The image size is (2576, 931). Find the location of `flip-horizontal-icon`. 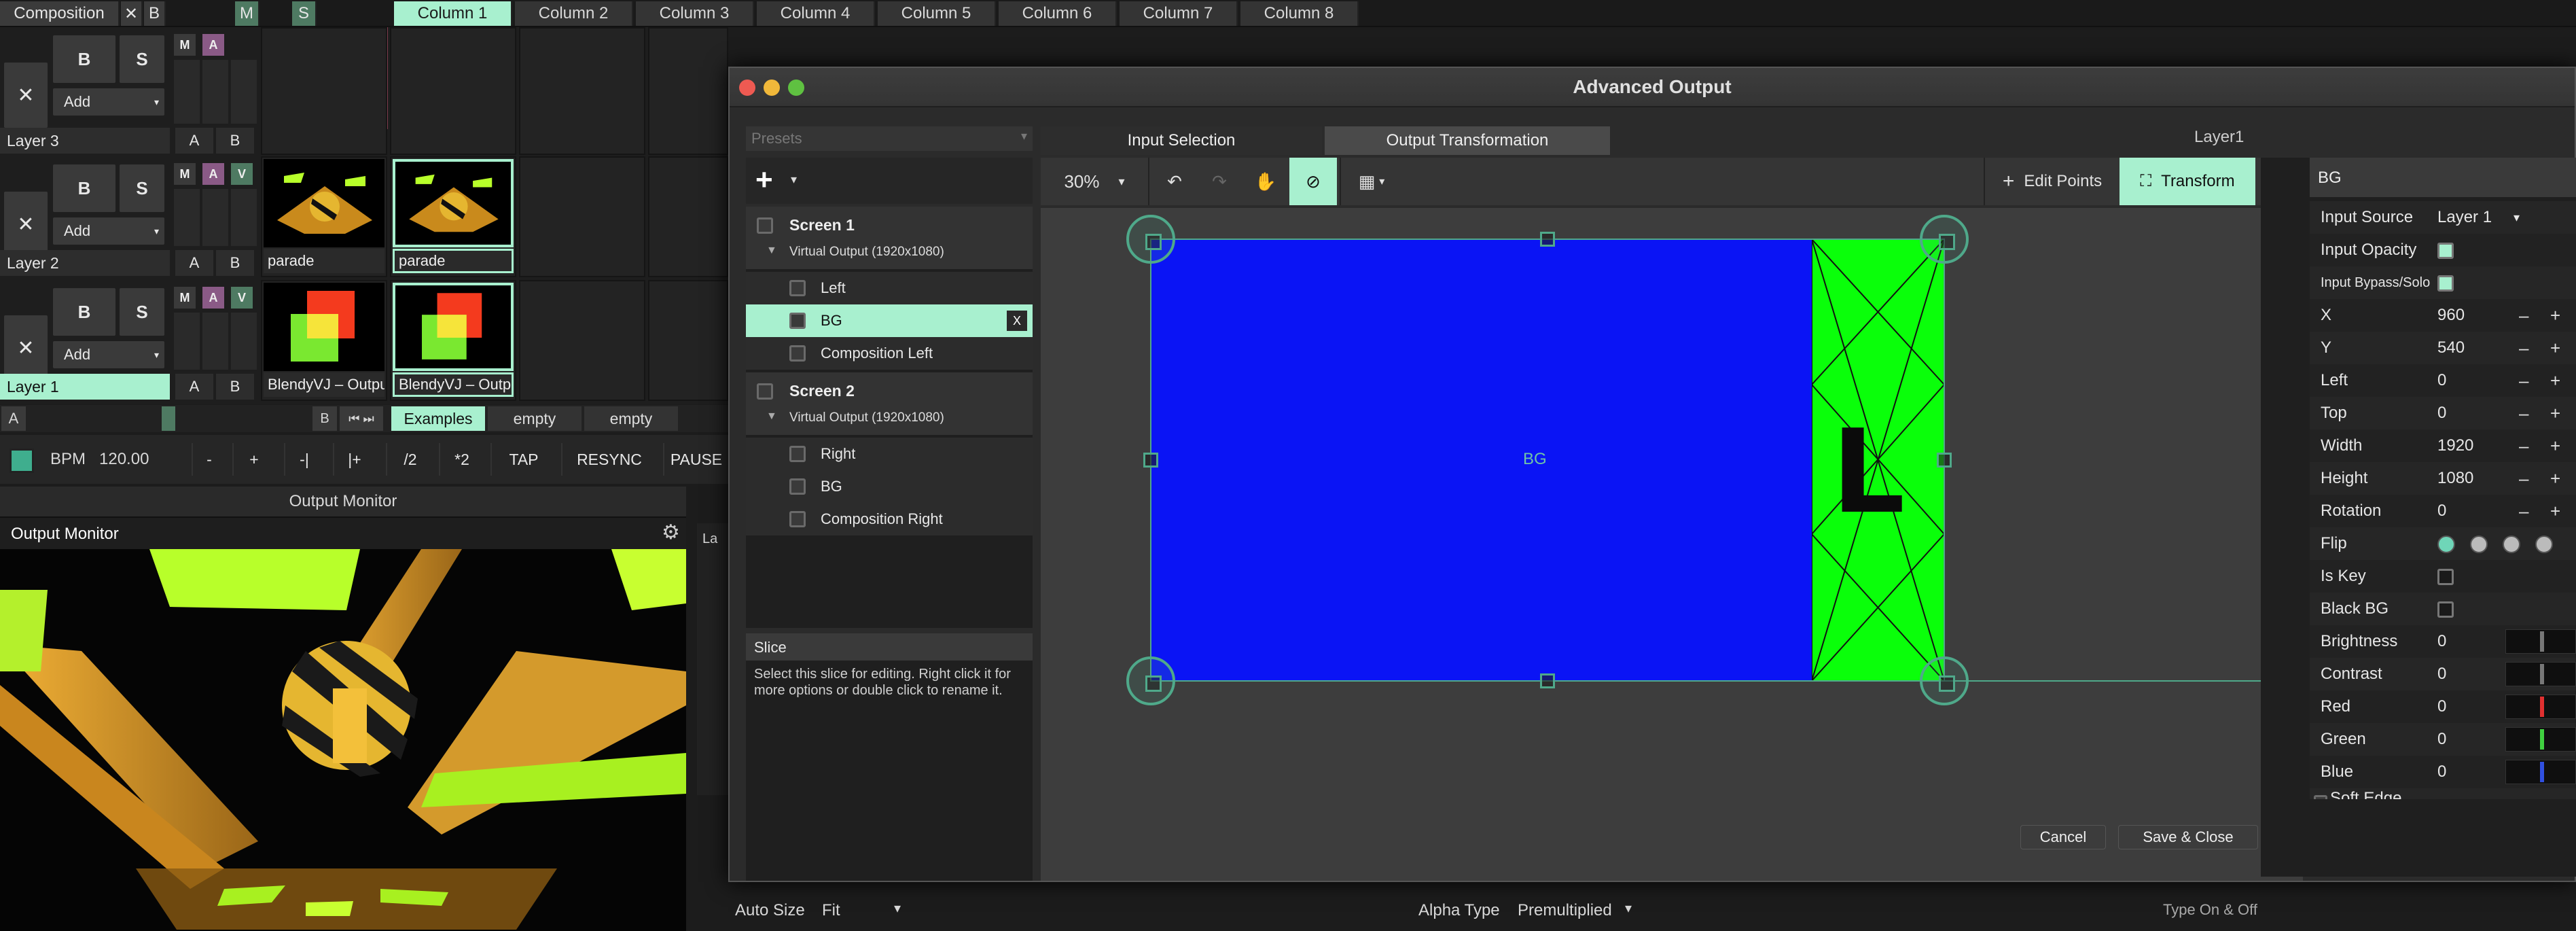

flip-horizontal-icon is located at coordinates (2479, 544).